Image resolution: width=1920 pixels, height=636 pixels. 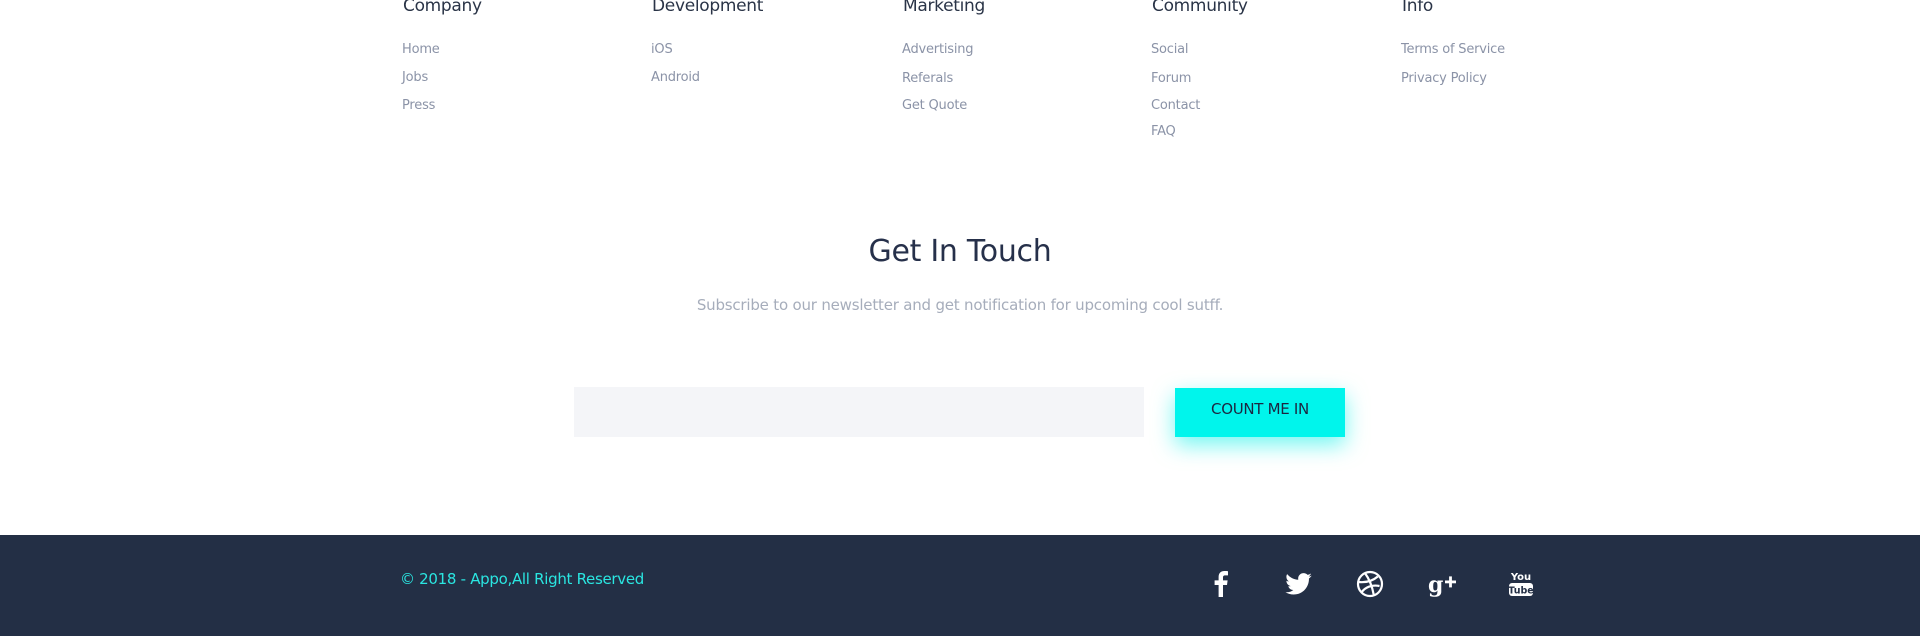 What do you see at coordinates (1417, 8) in the screenshot?
I see `column-title-info: Info` at bounding box center [1417, 8].